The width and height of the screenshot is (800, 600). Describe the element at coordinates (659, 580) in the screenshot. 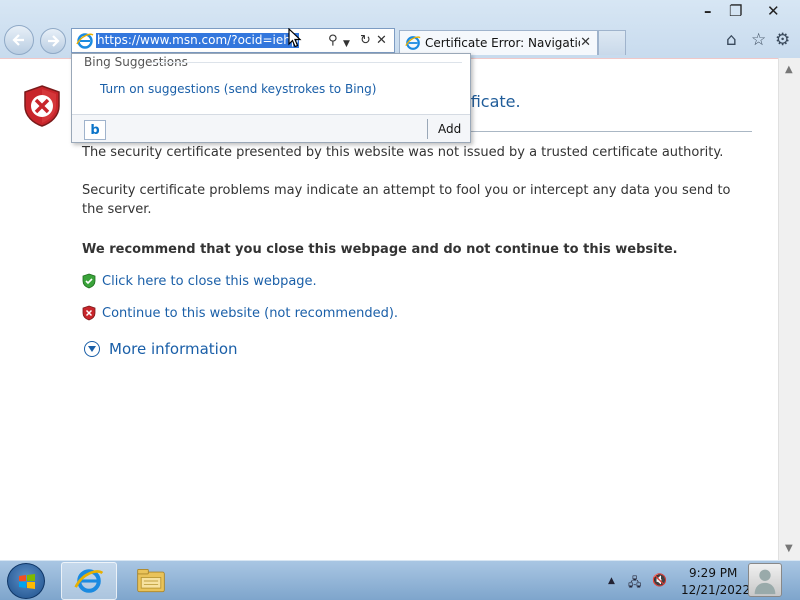

I see `volume-muted-icon: 🔇` at that location.